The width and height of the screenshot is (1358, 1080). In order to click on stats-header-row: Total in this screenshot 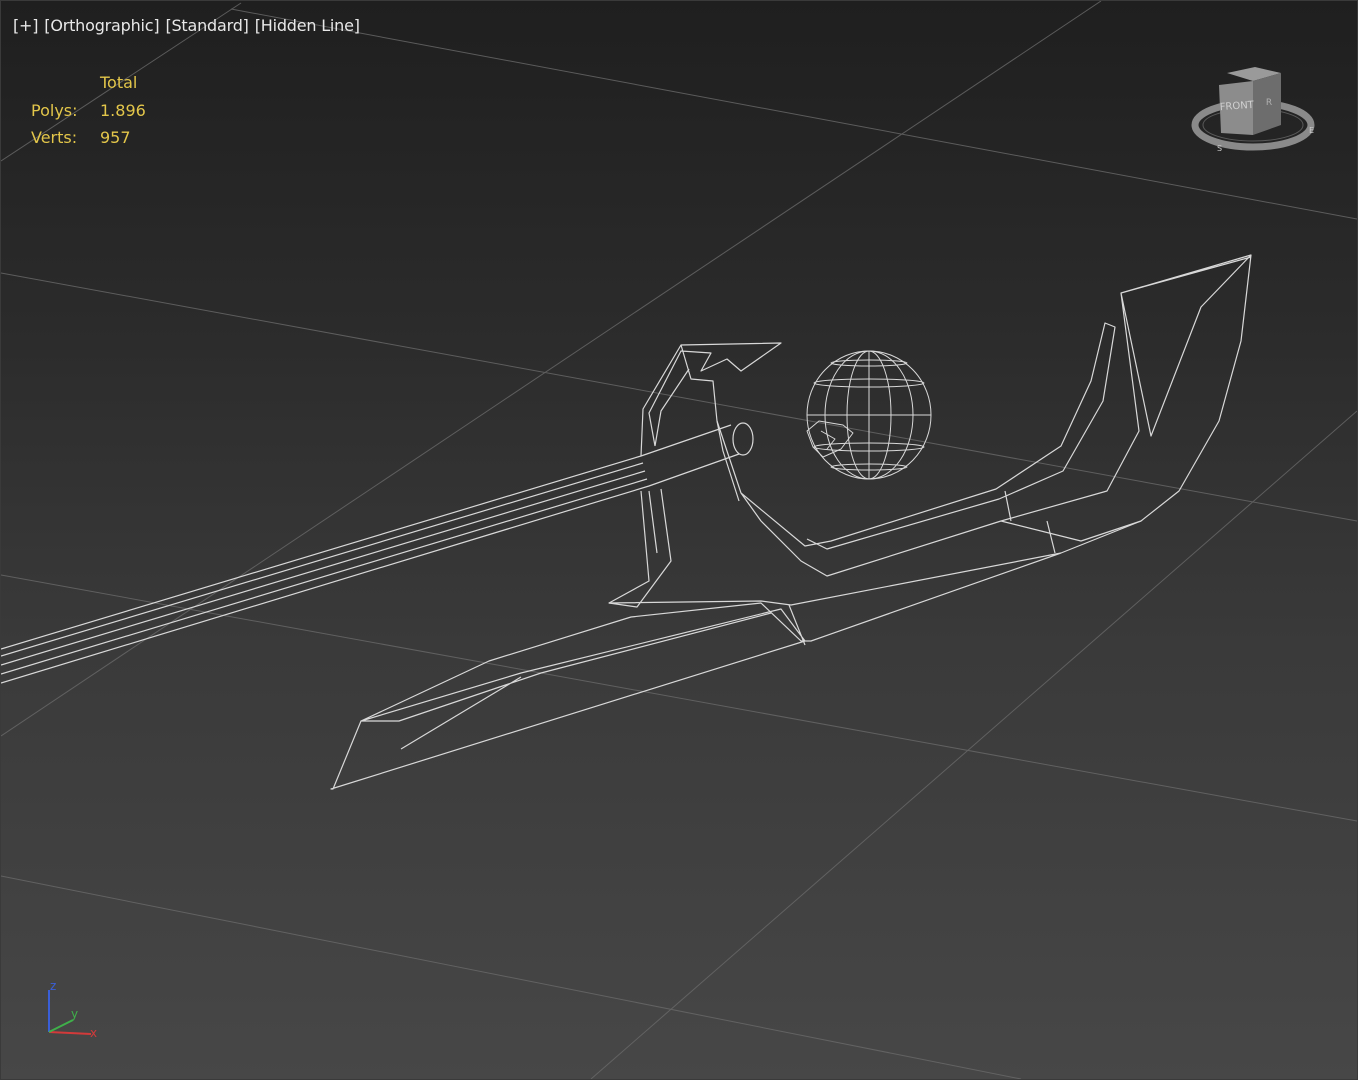, I will do `click(88, 83)`.